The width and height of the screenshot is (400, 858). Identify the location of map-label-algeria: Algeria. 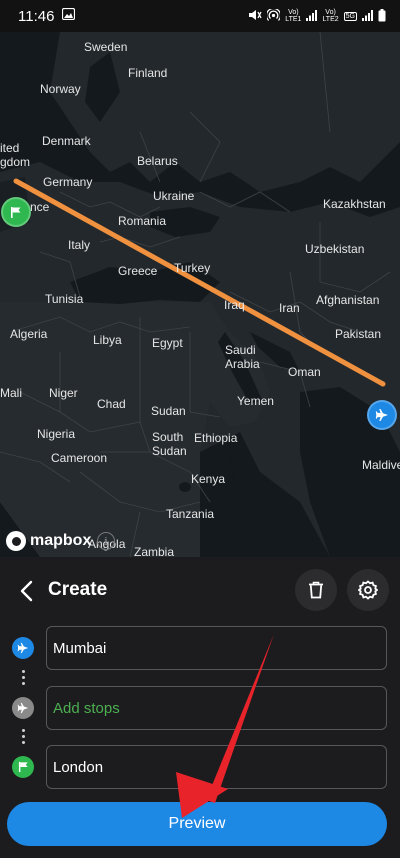
(29, 334).